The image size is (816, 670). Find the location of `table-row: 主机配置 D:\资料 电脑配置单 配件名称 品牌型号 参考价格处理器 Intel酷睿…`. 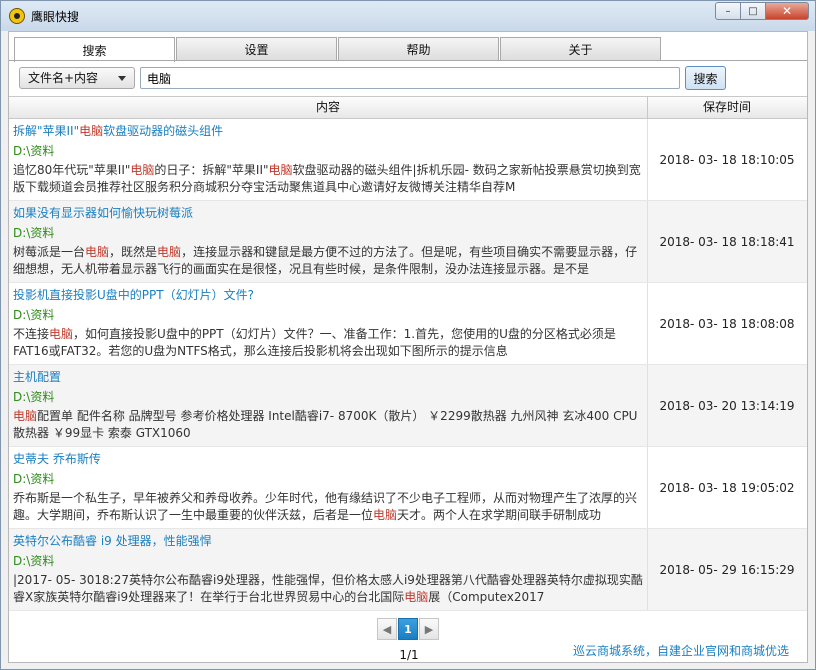

table-row: 主机配置 D:\资料 电脑配置单 配件名称 品牌型号 参考价格处理器 Intel酷睿… is located at coordinates (408, 406).